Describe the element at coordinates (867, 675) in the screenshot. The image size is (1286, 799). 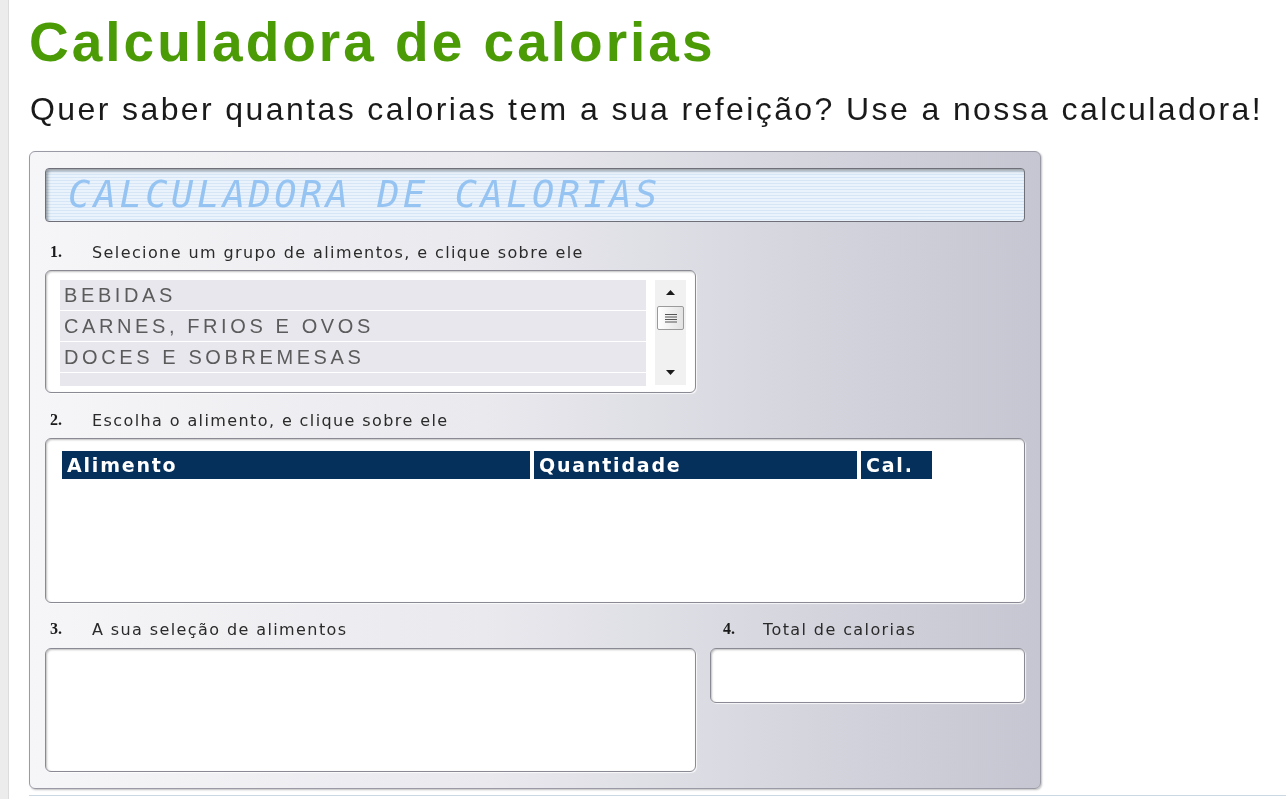
I see `total-field` at that location.